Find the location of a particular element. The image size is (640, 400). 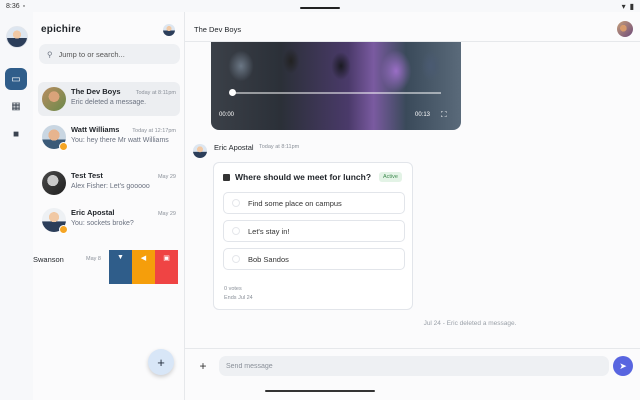

conversation-time: Today at 12:17pm is located at coordinates (154, 131).